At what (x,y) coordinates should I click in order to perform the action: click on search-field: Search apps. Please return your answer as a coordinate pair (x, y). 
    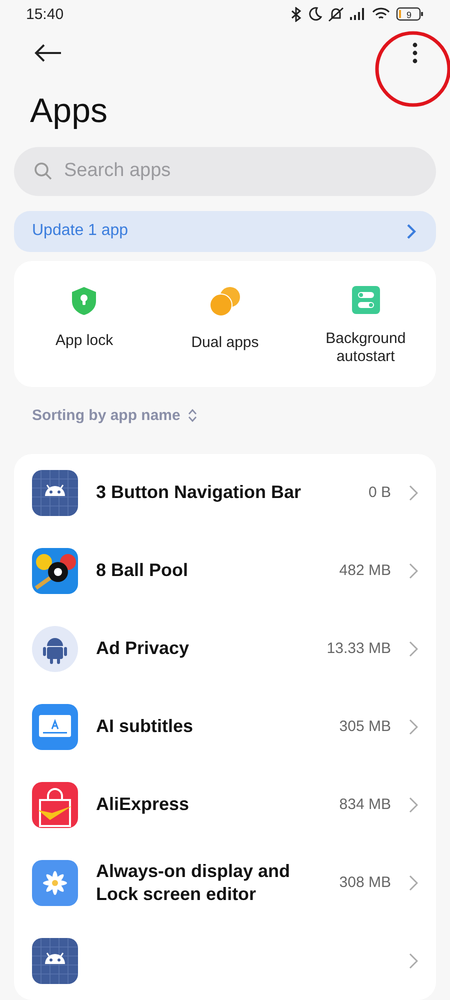
    Looking at the image, I should click on (225, 171).